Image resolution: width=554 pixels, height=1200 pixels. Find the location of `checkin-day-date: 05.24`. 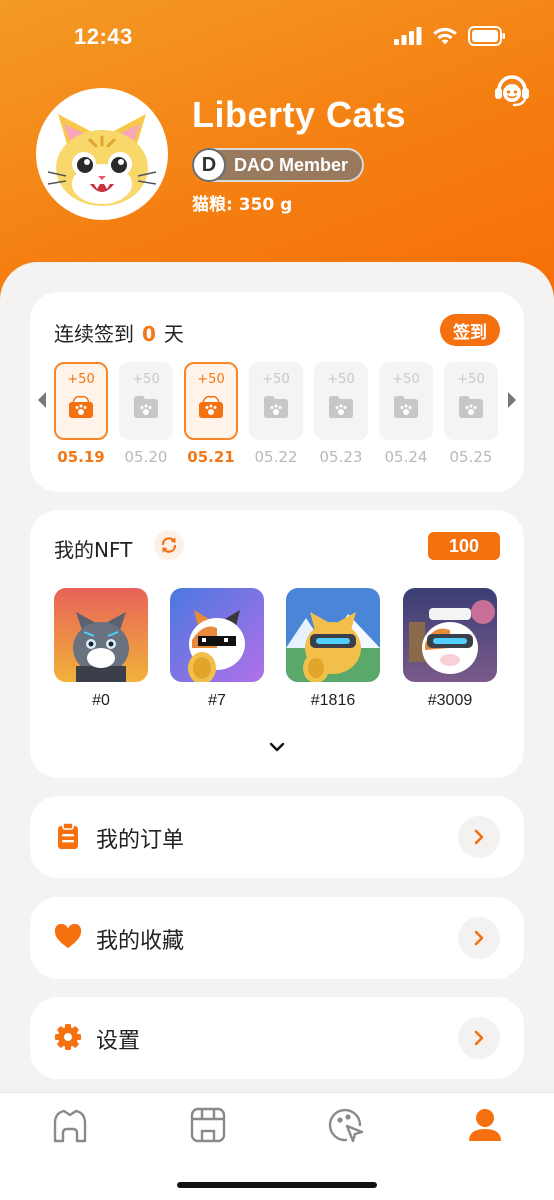

checkin-day-date: 05.24 is located at coordinates (406, 457).